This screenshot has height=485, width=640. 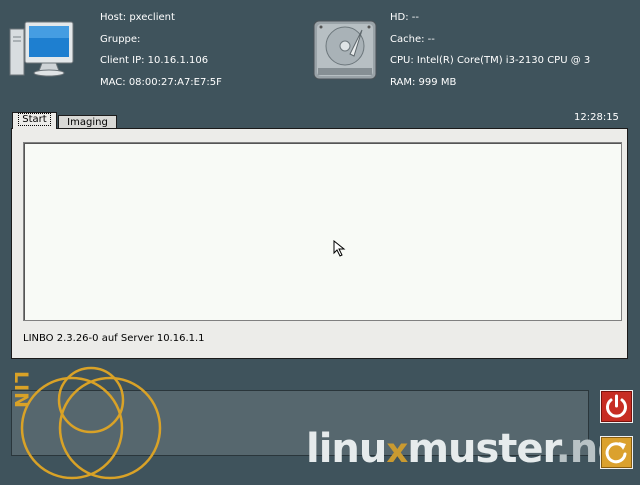 What do you see at coordinates (161, 82) in the screenshot?
I see `mac-label: MAC: 08:00:27:A7:E7:5F` at bounding box center [161, 82].